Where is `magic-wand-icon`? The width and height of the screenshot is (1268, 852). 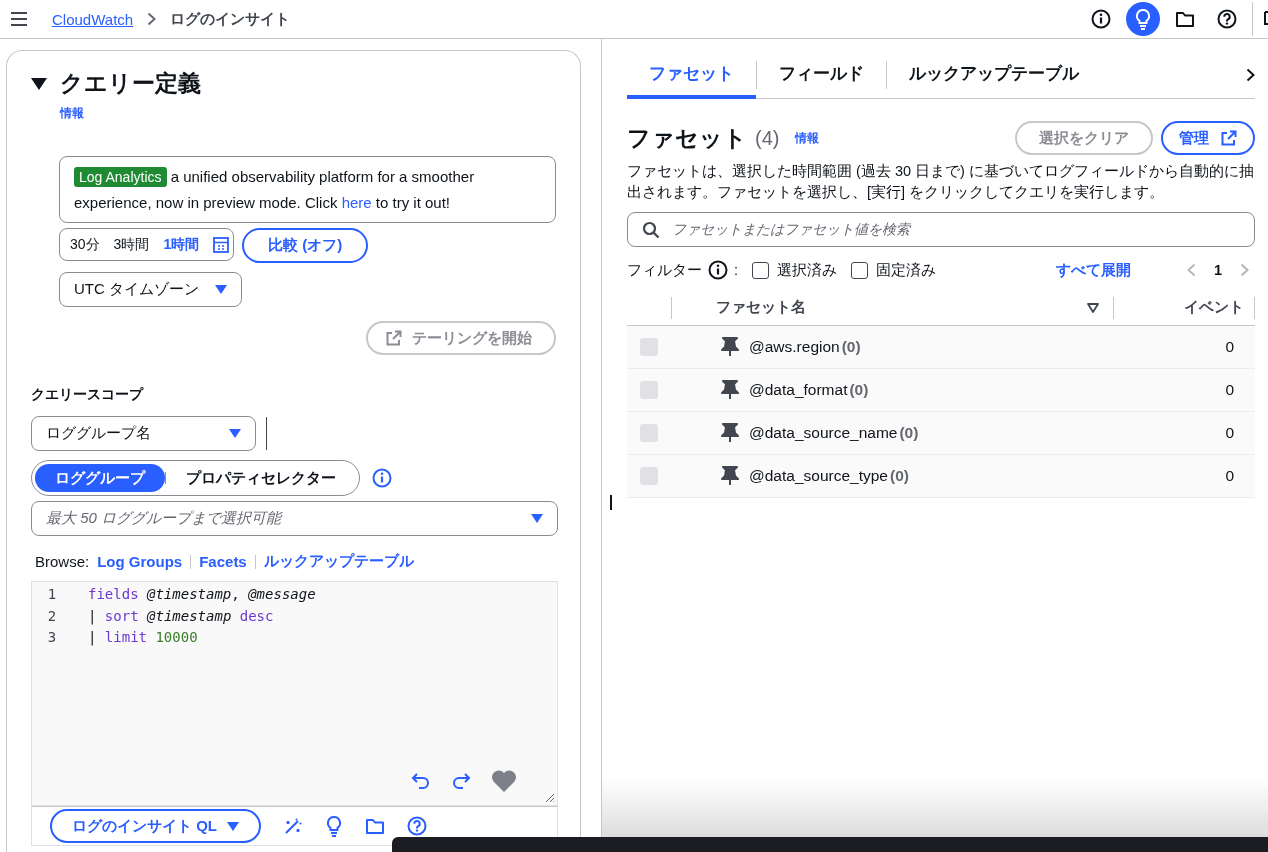 magic-wand-icon is located at coordinates (293, 826).